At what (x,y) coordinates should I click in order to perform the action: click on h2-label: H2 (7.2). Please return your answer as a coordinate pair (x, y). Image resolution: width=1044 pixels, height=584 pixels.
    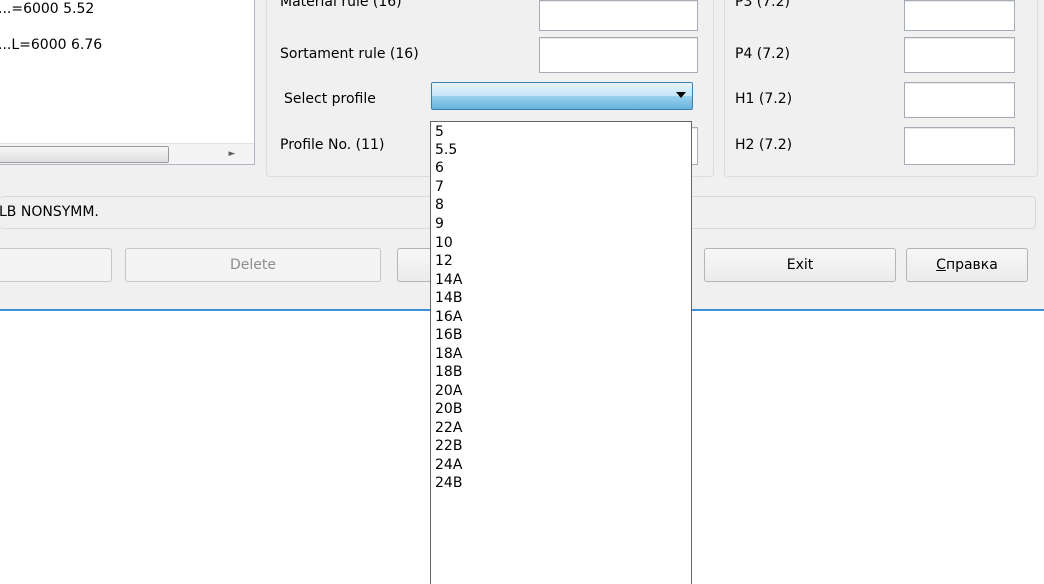
    Looking at the image, I should click on (764, 145).